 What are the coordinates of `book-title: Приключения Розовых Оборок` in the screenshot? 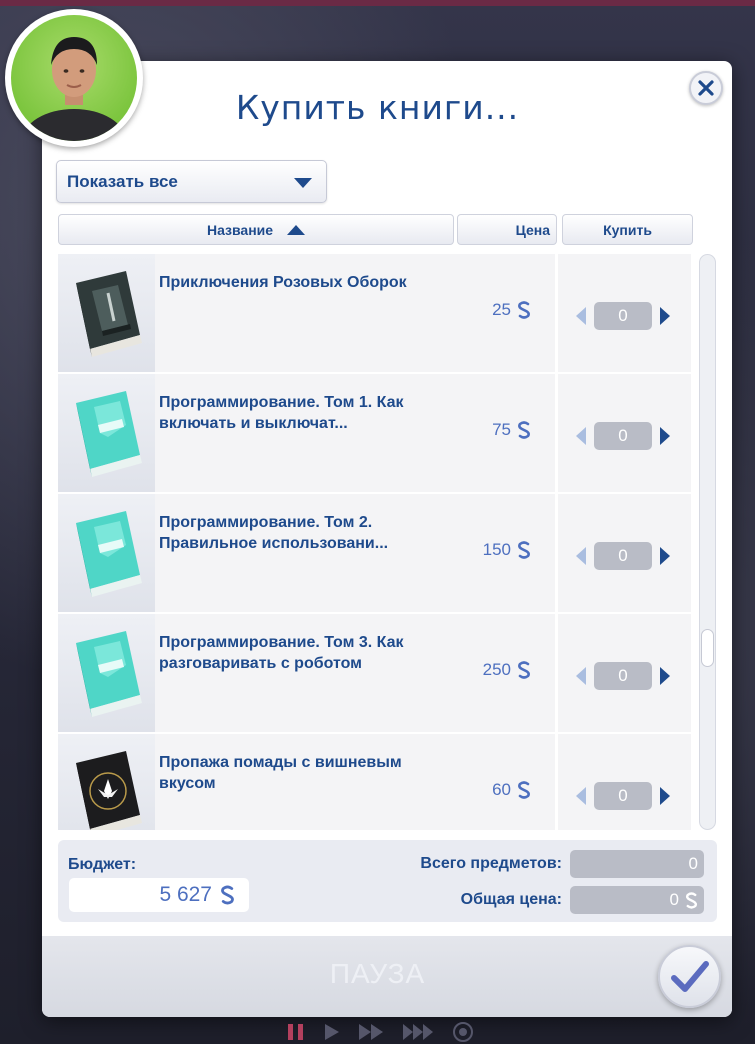 It's located at (283, 282).